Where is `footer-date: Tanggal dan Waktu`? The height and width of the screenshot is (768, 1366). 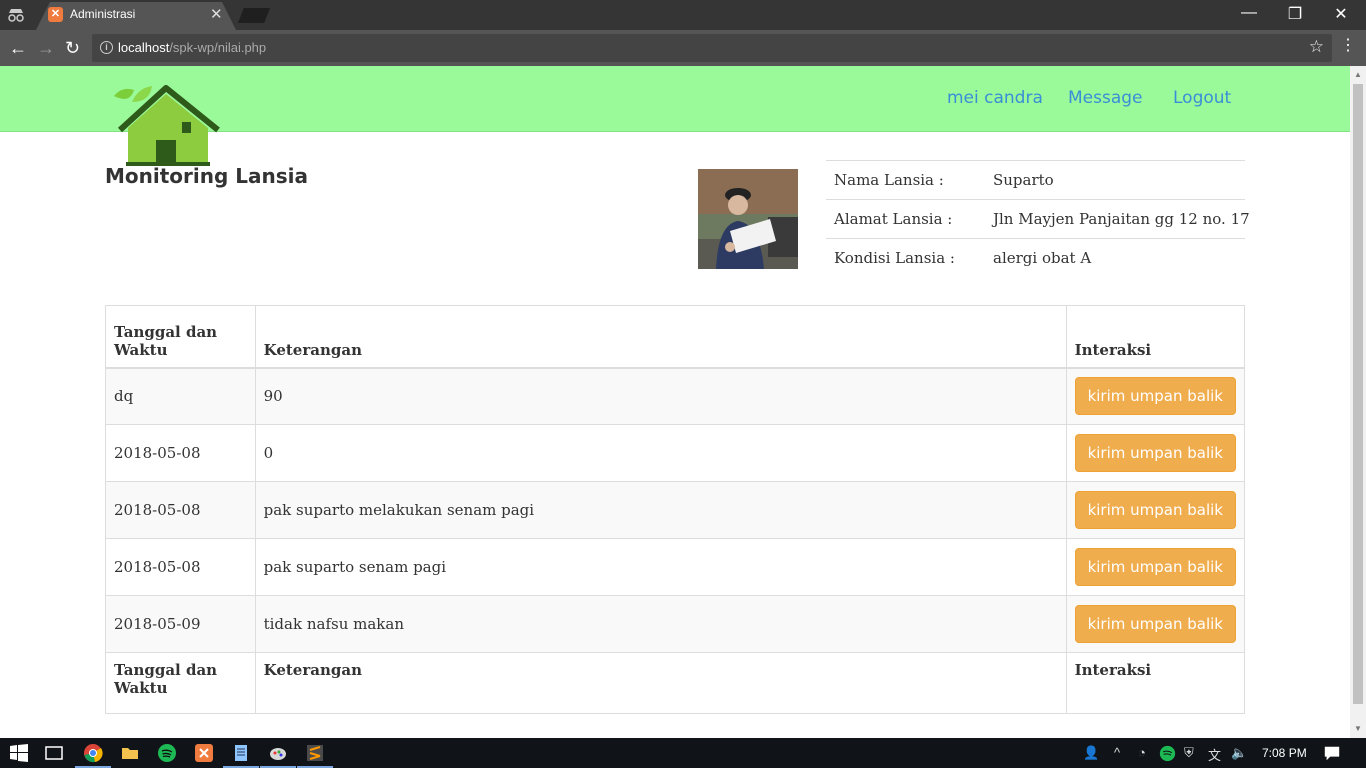
footer-date: Tanggal dan Waktu is located at coordinates (180, 683).